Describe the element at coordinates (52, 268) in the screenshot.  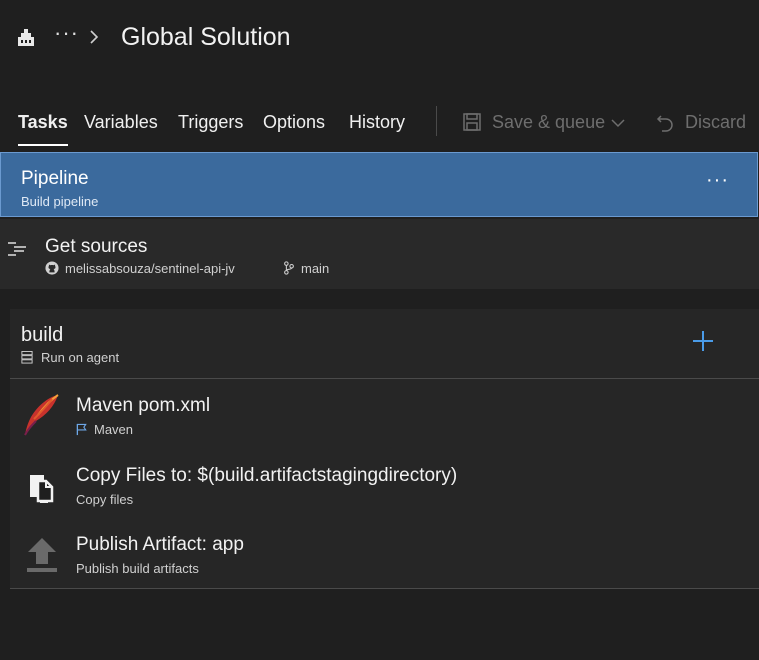
I see `github-icon` at that location.